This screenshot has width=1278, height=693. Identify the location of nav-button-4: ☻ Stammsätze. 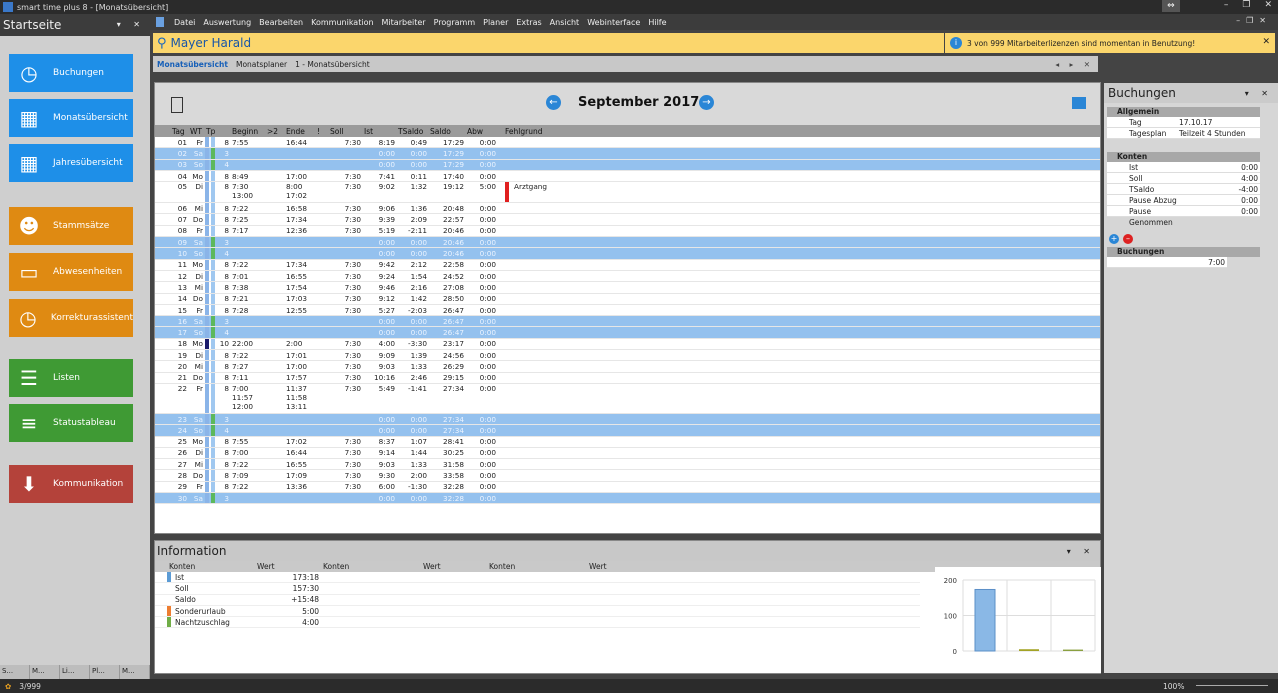
(71, 226).